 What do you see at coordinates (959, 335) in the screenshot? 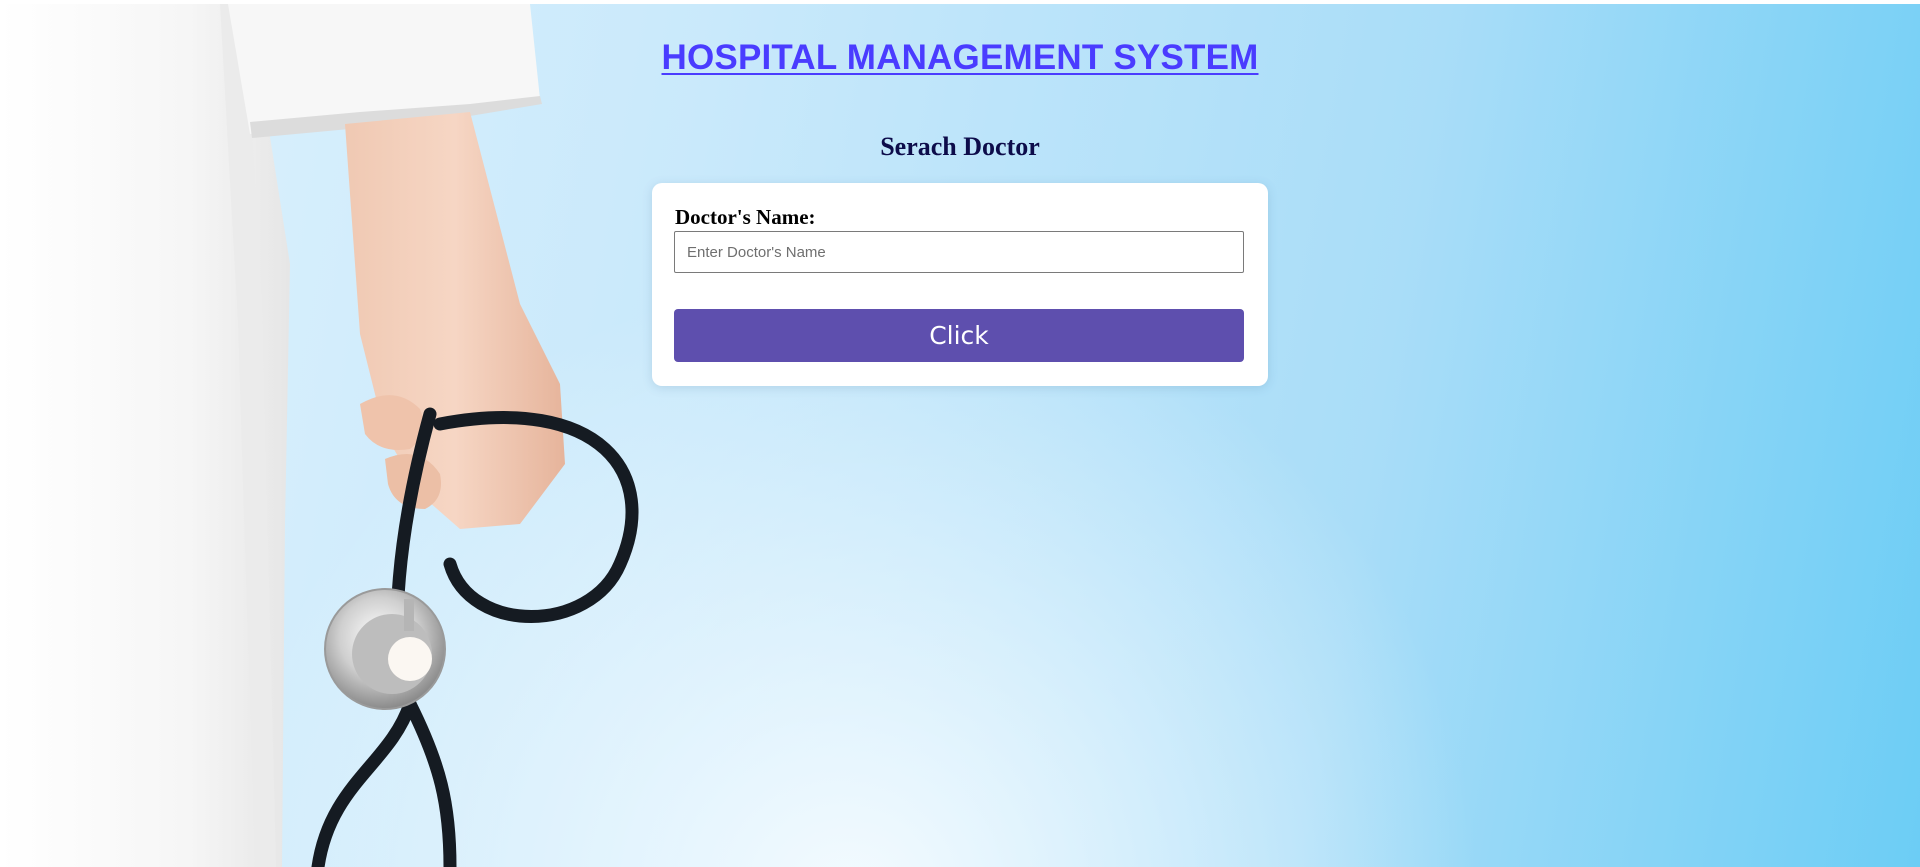
I see `search-submit-button: Click` at bounding box center [959, 335].